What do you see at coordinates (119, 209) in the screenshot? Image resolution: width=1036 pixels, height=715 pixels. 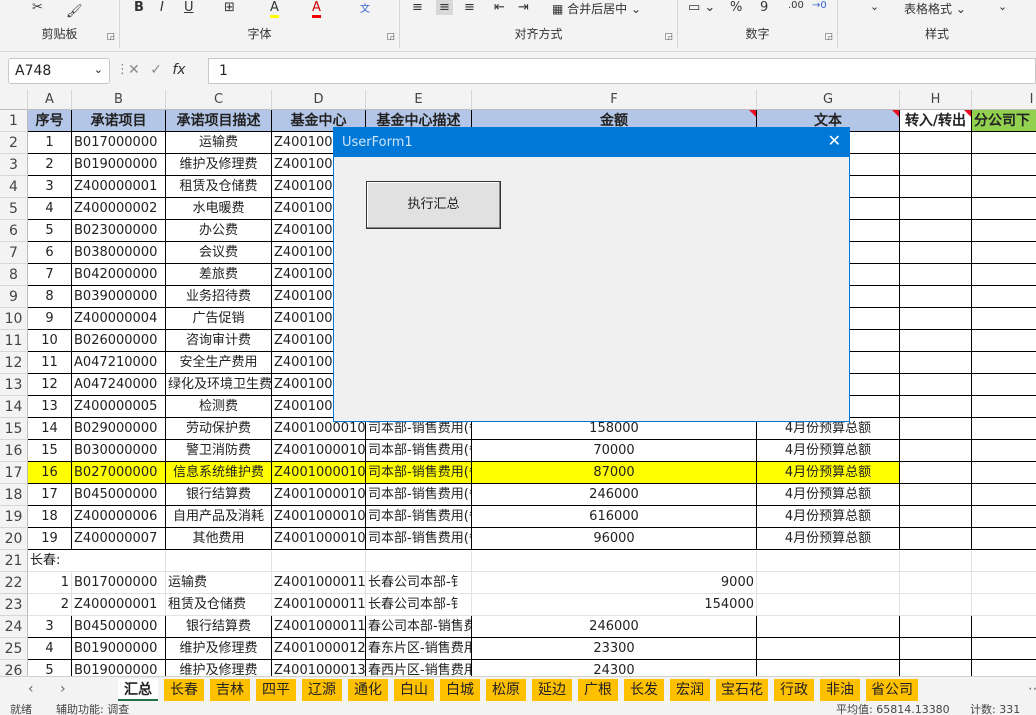 I see `cell: Z400000002` at bounding box center [119, 209].